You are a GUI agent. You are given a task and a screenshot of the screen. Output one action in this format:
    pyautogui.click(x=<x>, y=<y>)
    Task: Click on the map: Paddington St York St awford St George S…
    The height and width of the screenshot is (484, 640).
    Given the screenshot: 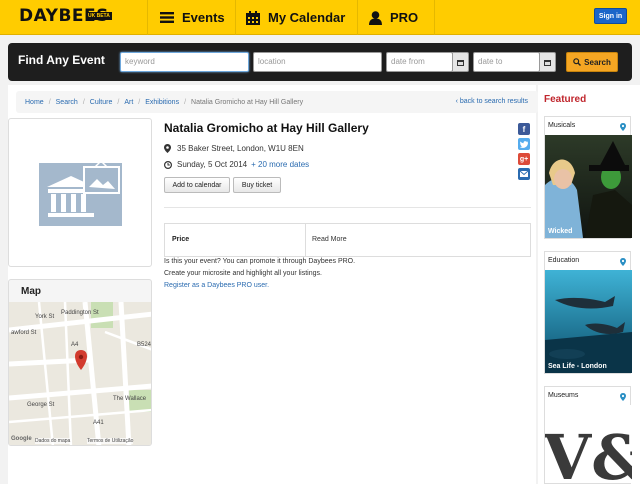 What is the action you would take?
    pyautogui.click(x=80, y=373)
    